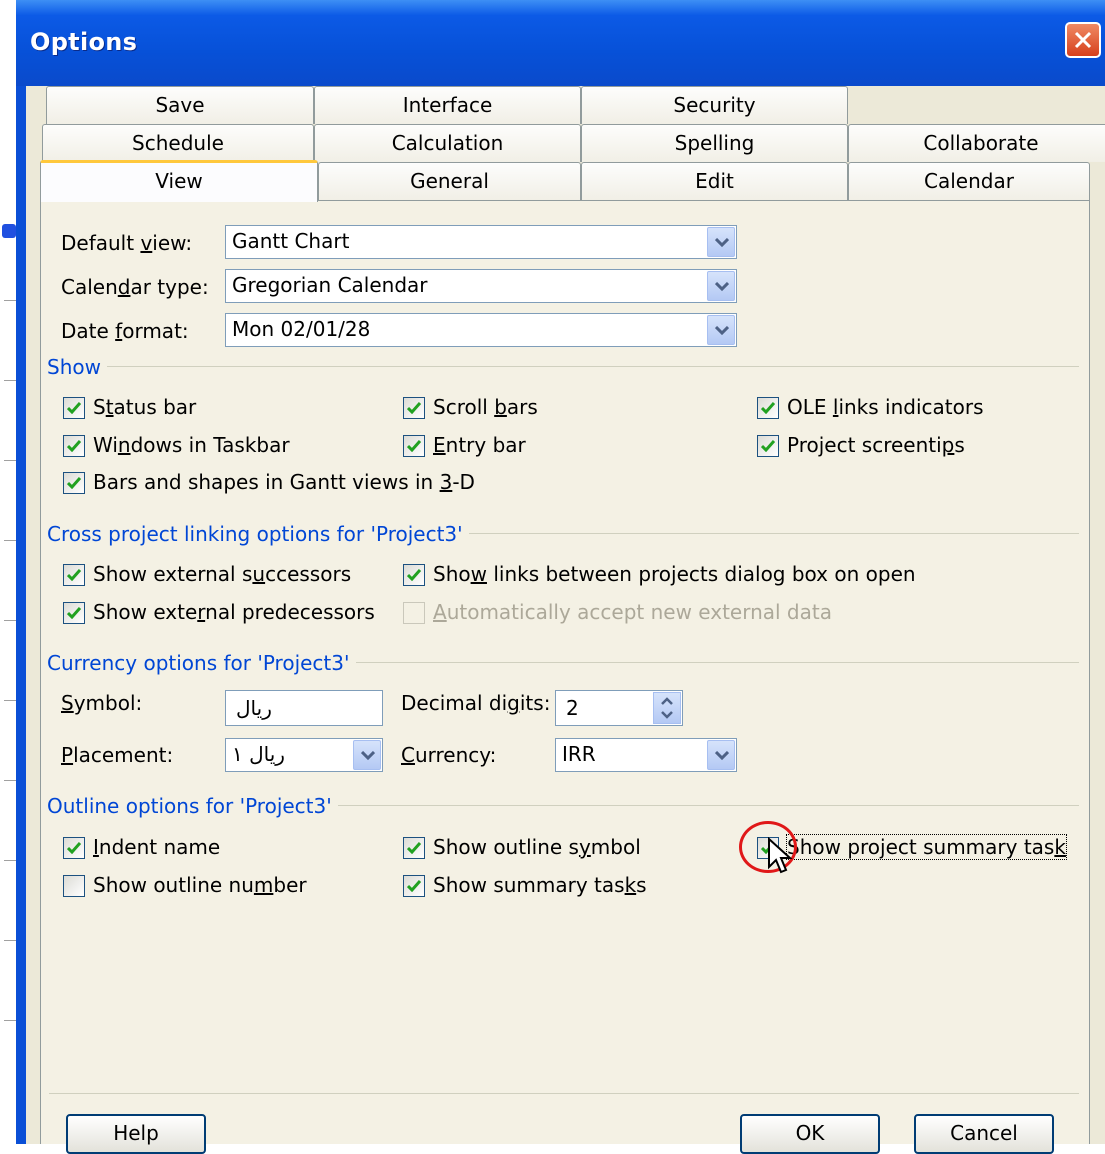  What do you see at coordinates (981, 143) in the screenshot?
I see `tab-label: Collaborate` at bounding box center [981, 143].